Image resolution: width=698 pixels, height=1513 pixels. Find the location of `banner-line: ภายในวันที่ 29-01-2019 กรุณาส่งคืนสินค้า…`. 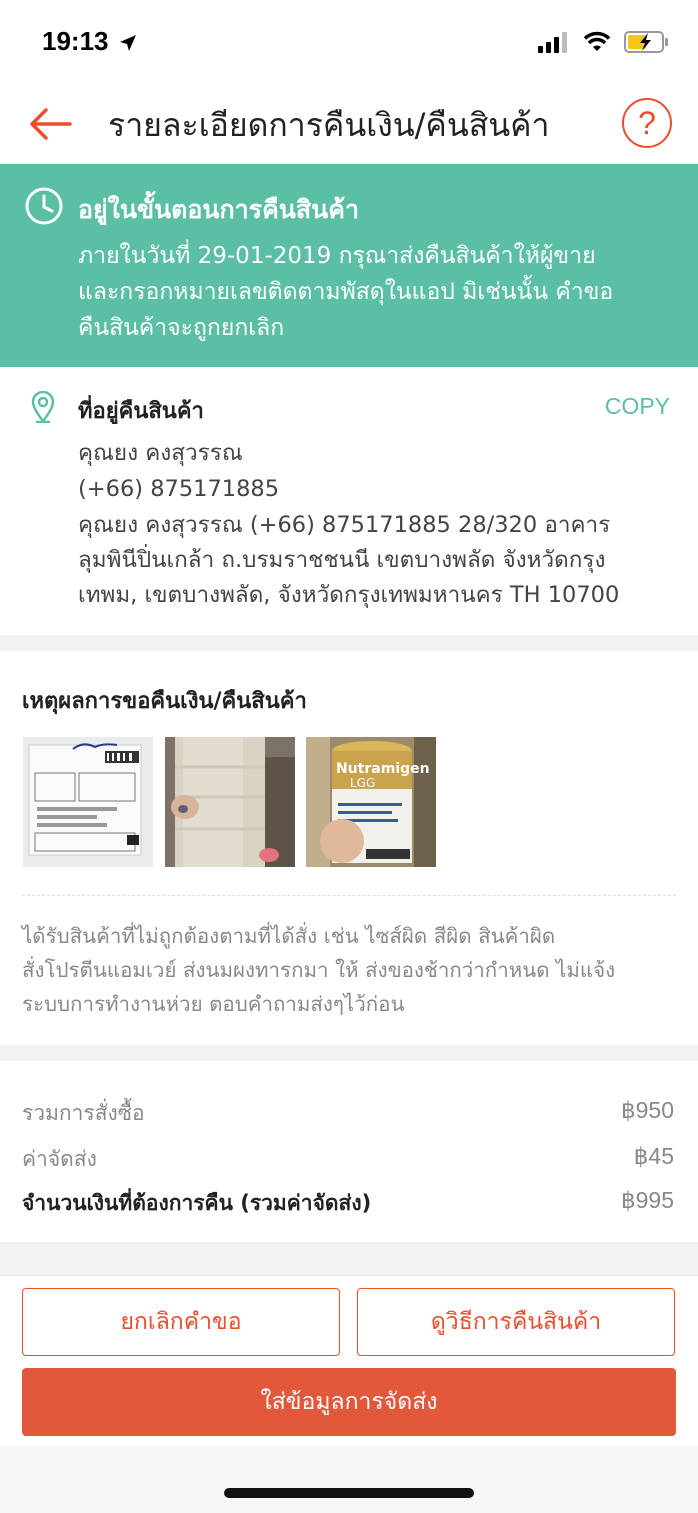

banner-line: ภายในวันที่ 29-01-2019 กรุณาส่งคืนสินค้า… is located at coordinates (337, 256).